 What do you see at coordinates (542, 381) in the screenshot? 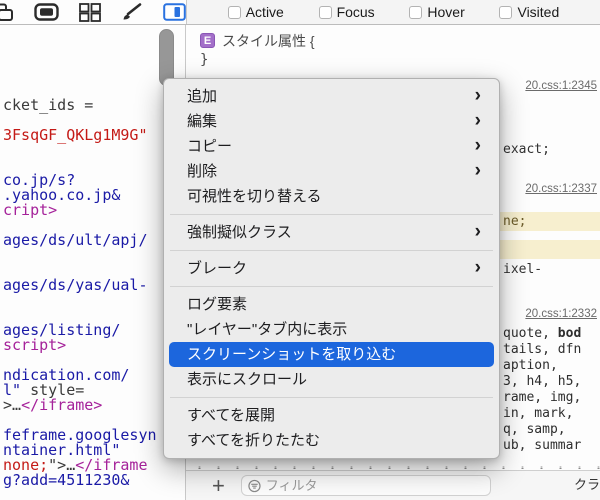
I see `selector-line: 3, h4, h5,` at bounding box center [542, 381].